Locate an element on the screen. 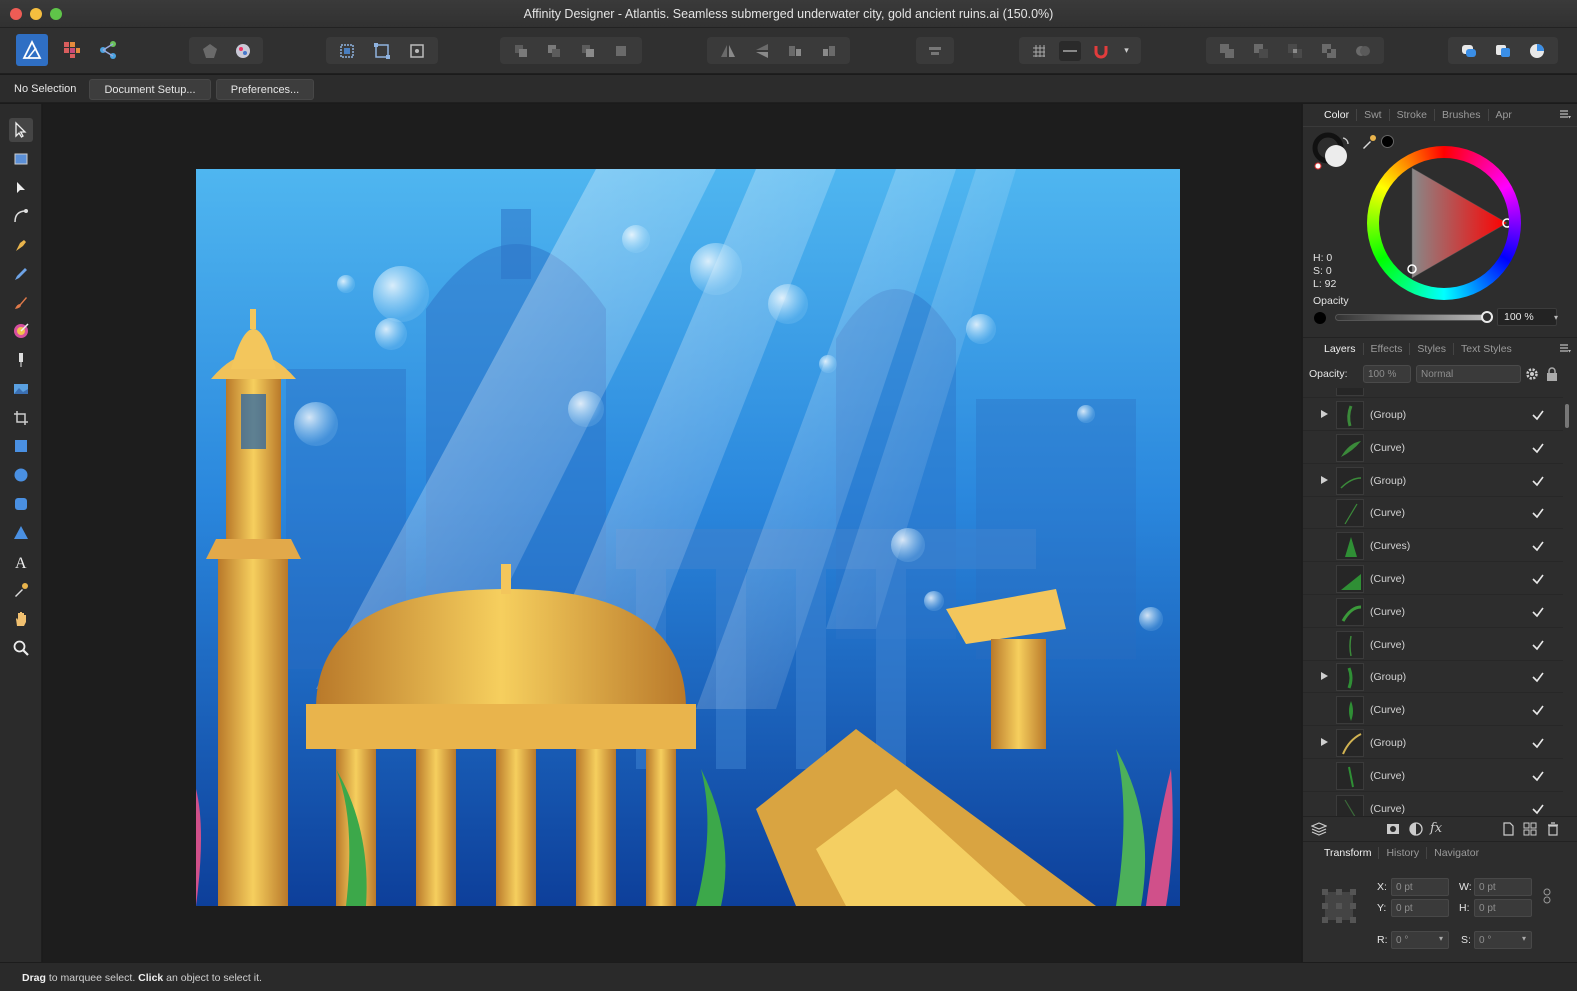 This screenshot has width=1577, height=991. gear-icon is located at coordinates (1532, 374).